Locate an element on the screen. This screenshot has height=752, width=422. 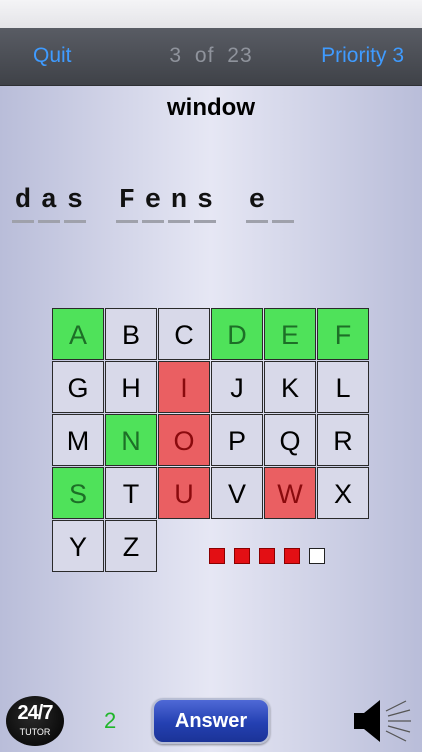
answer-button: Answer is located at coordinates (211, 721).